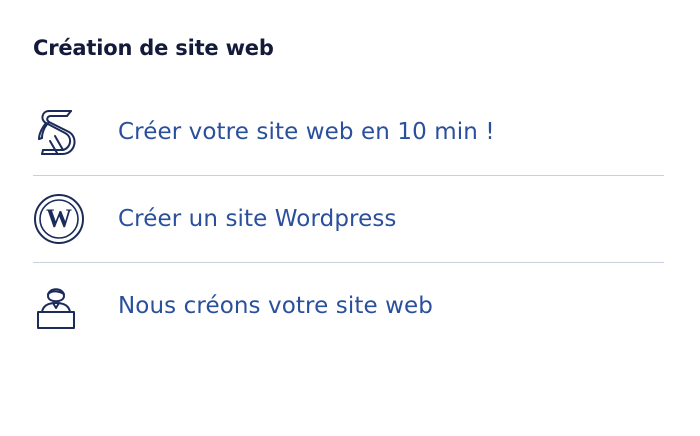 This screenshot has width=700, height=436. Describe the element at coordinates (59, 306) in the screenshot. I see `person-at-desk-icon` at that location.